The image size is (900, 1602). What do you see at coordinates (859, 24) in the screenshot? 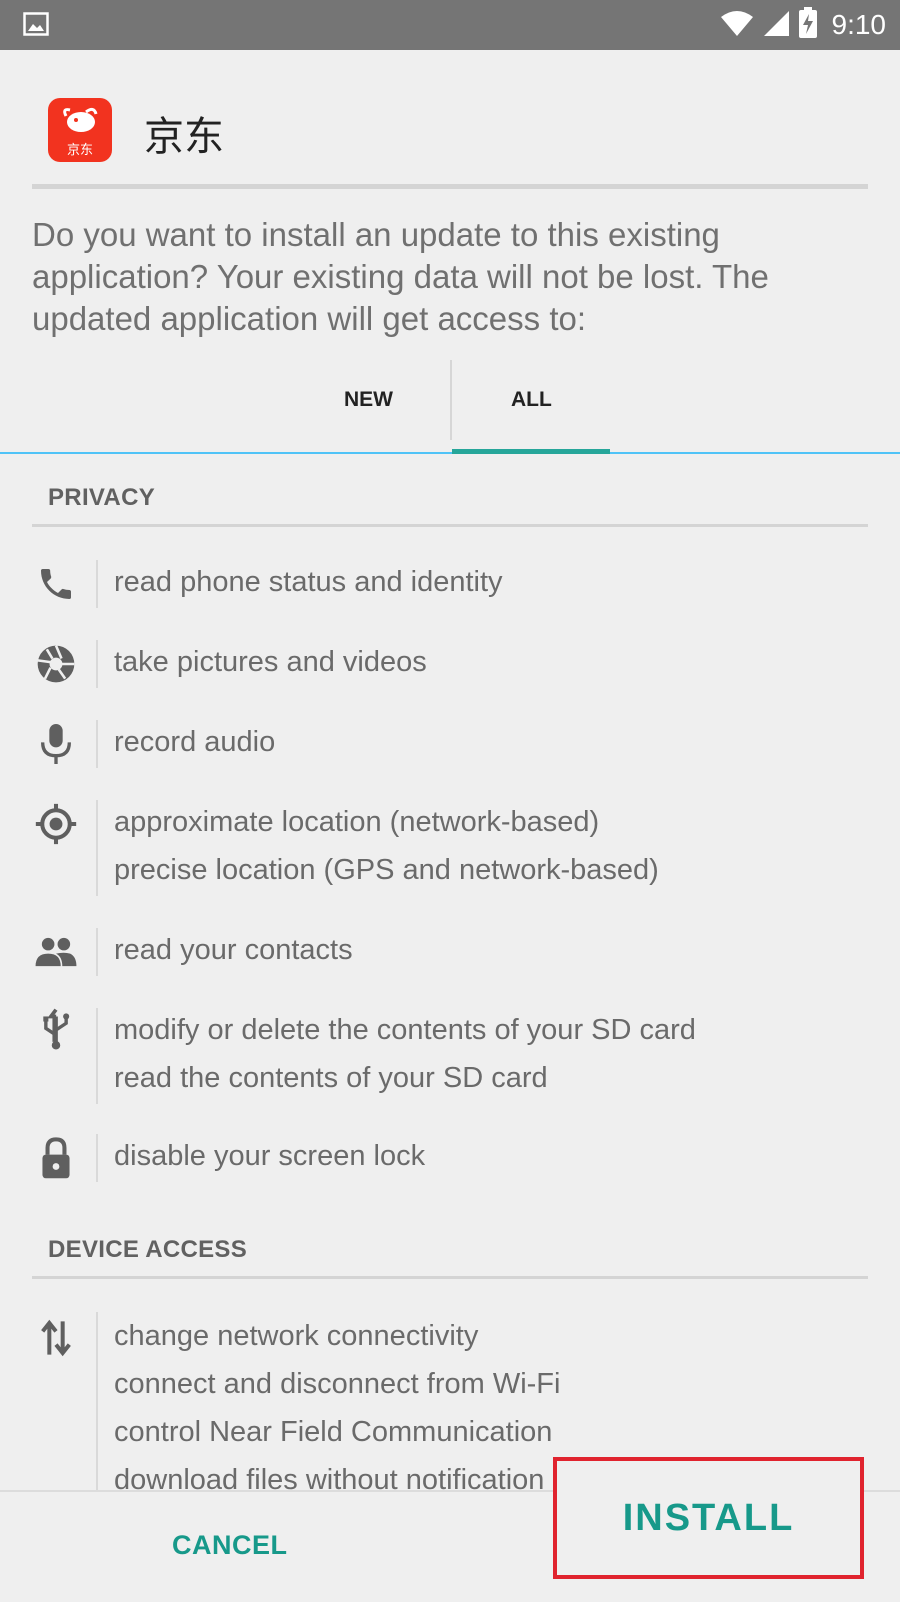
I see `status-time: 9:10` at bounding box center [859, 24].